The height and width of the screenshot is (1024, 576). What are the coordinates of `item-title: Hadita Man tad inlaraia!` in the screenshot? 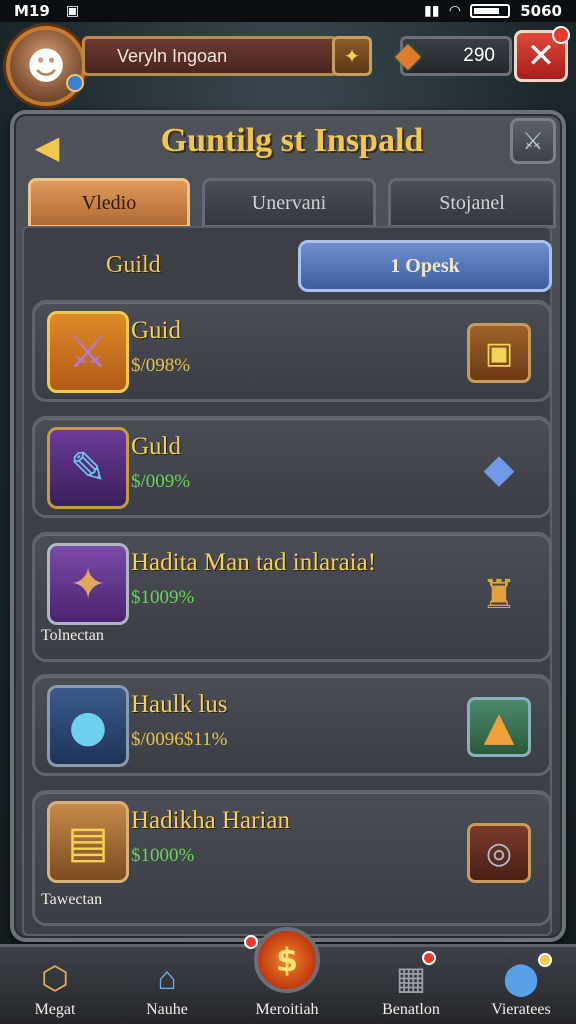 It's located at (254, 562).